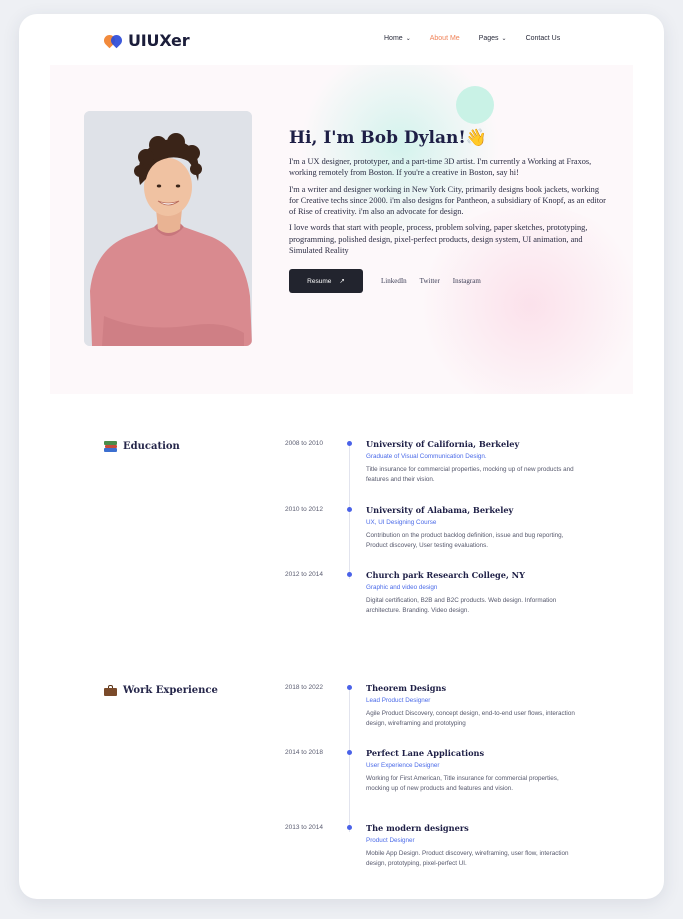 The image size is (683, 919). I want to click on education-heading: Education, so click(142, 446).